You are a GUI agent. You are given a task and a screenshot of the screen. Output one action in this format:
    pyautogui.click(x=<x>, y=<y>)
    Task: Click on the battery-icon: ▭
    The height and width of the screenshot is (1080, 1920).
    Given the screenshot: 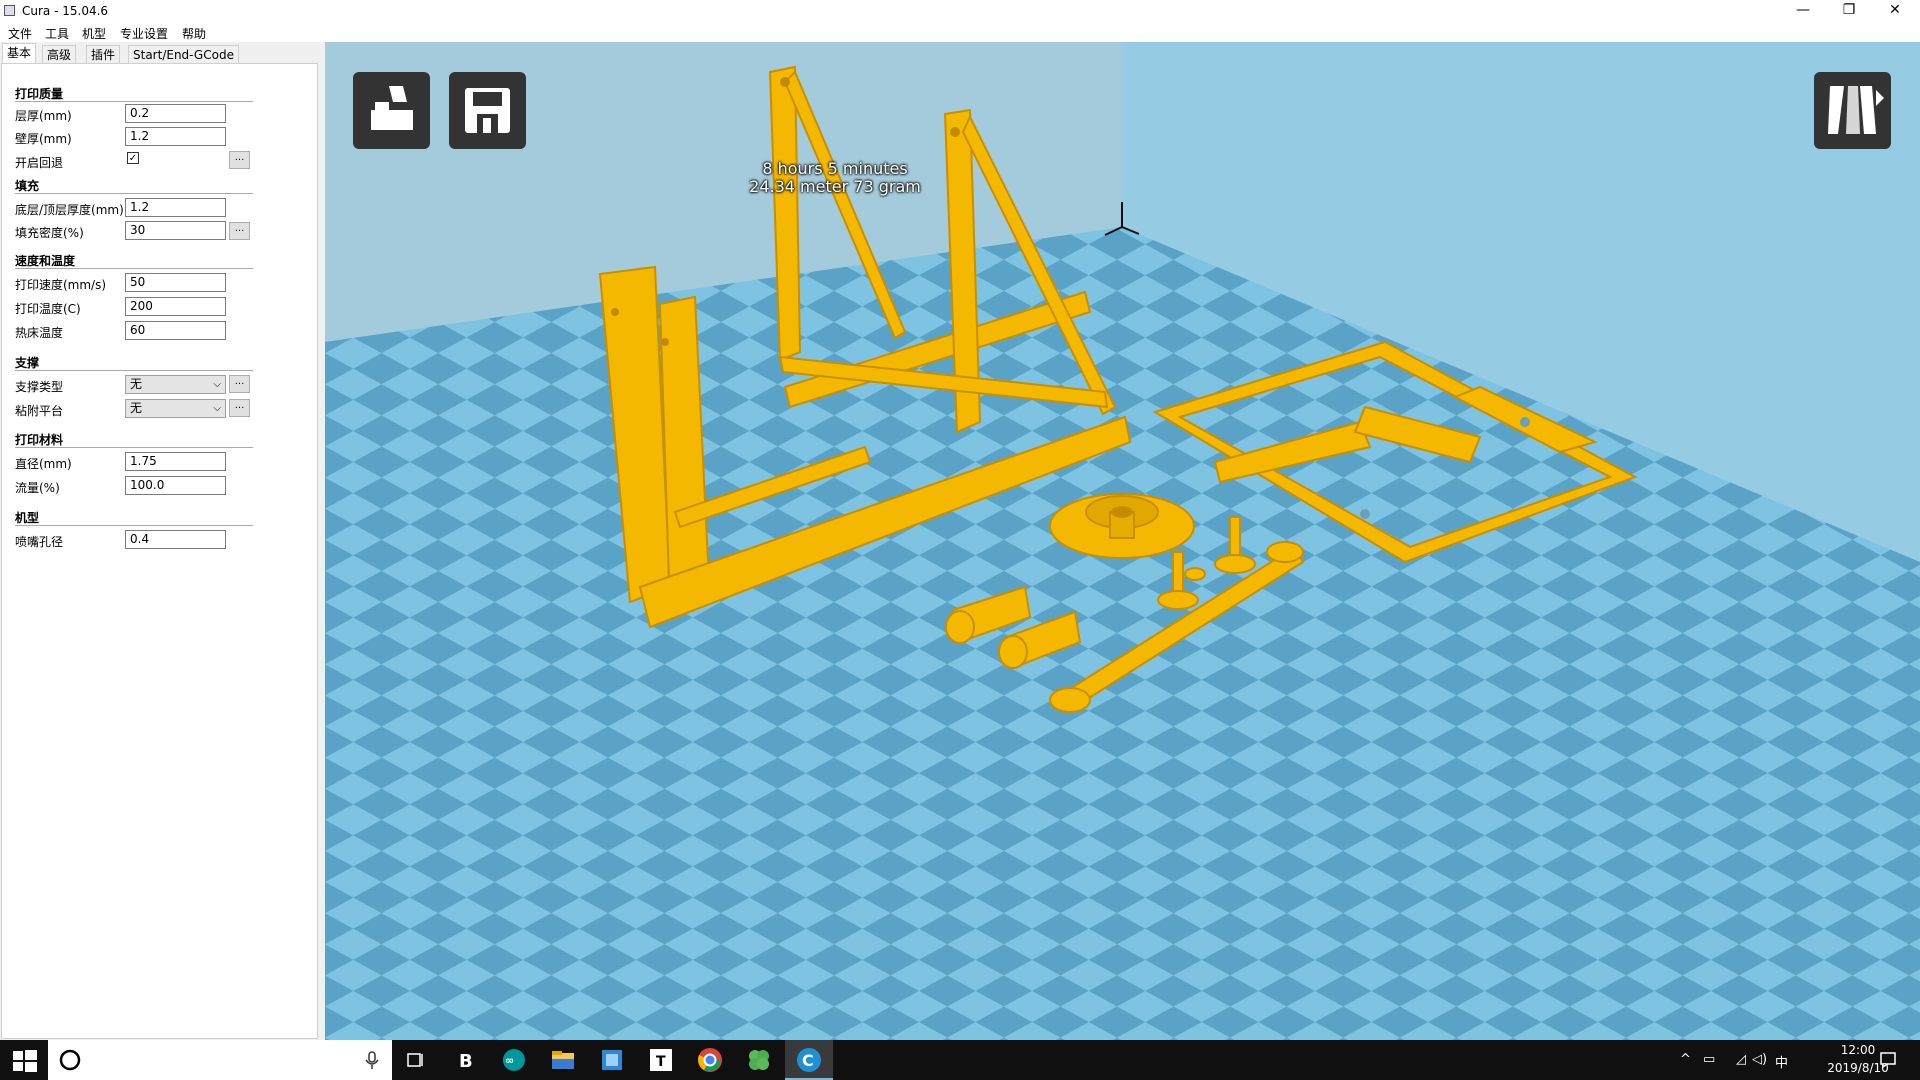 What is the action you would take?
    pyautogui.click(x=1709, y=1059)
    